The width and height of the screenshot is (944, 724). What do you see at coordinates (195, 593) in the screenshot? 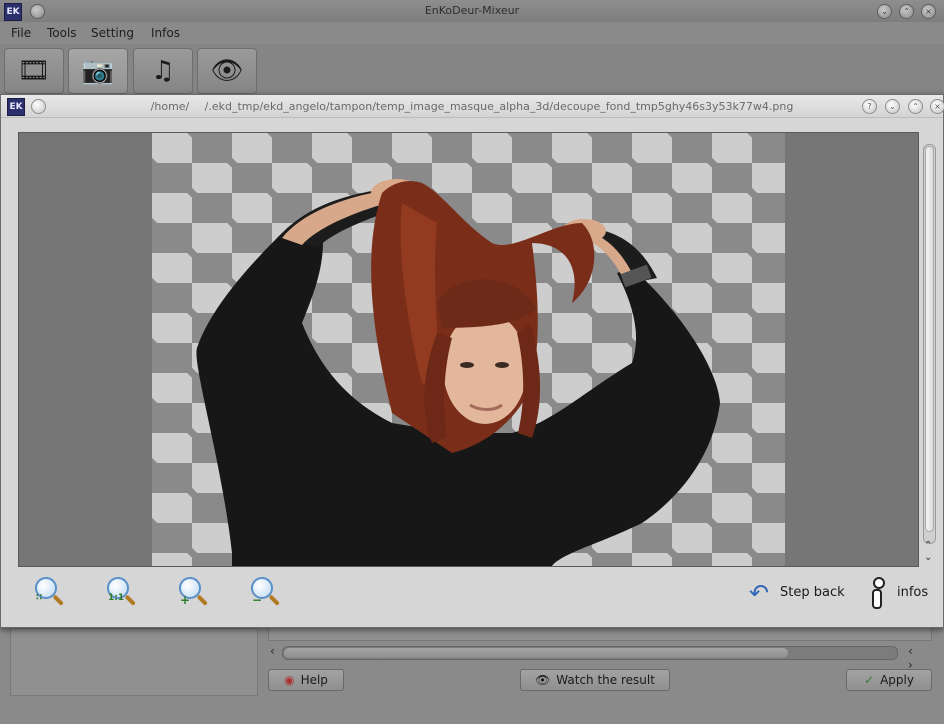
I see `zoom-in-button: +` at bounding box center [195, 593].